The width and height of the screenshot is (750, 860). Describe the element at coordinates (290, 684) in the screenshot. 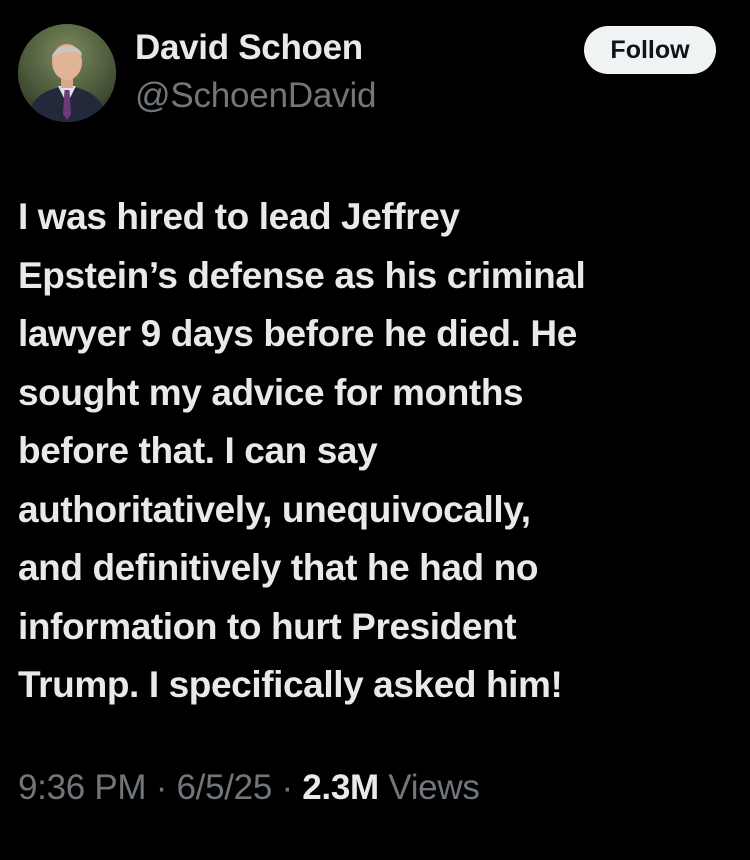

I see `tweet-text-line: Trump. I specifically asked him!` at that location.